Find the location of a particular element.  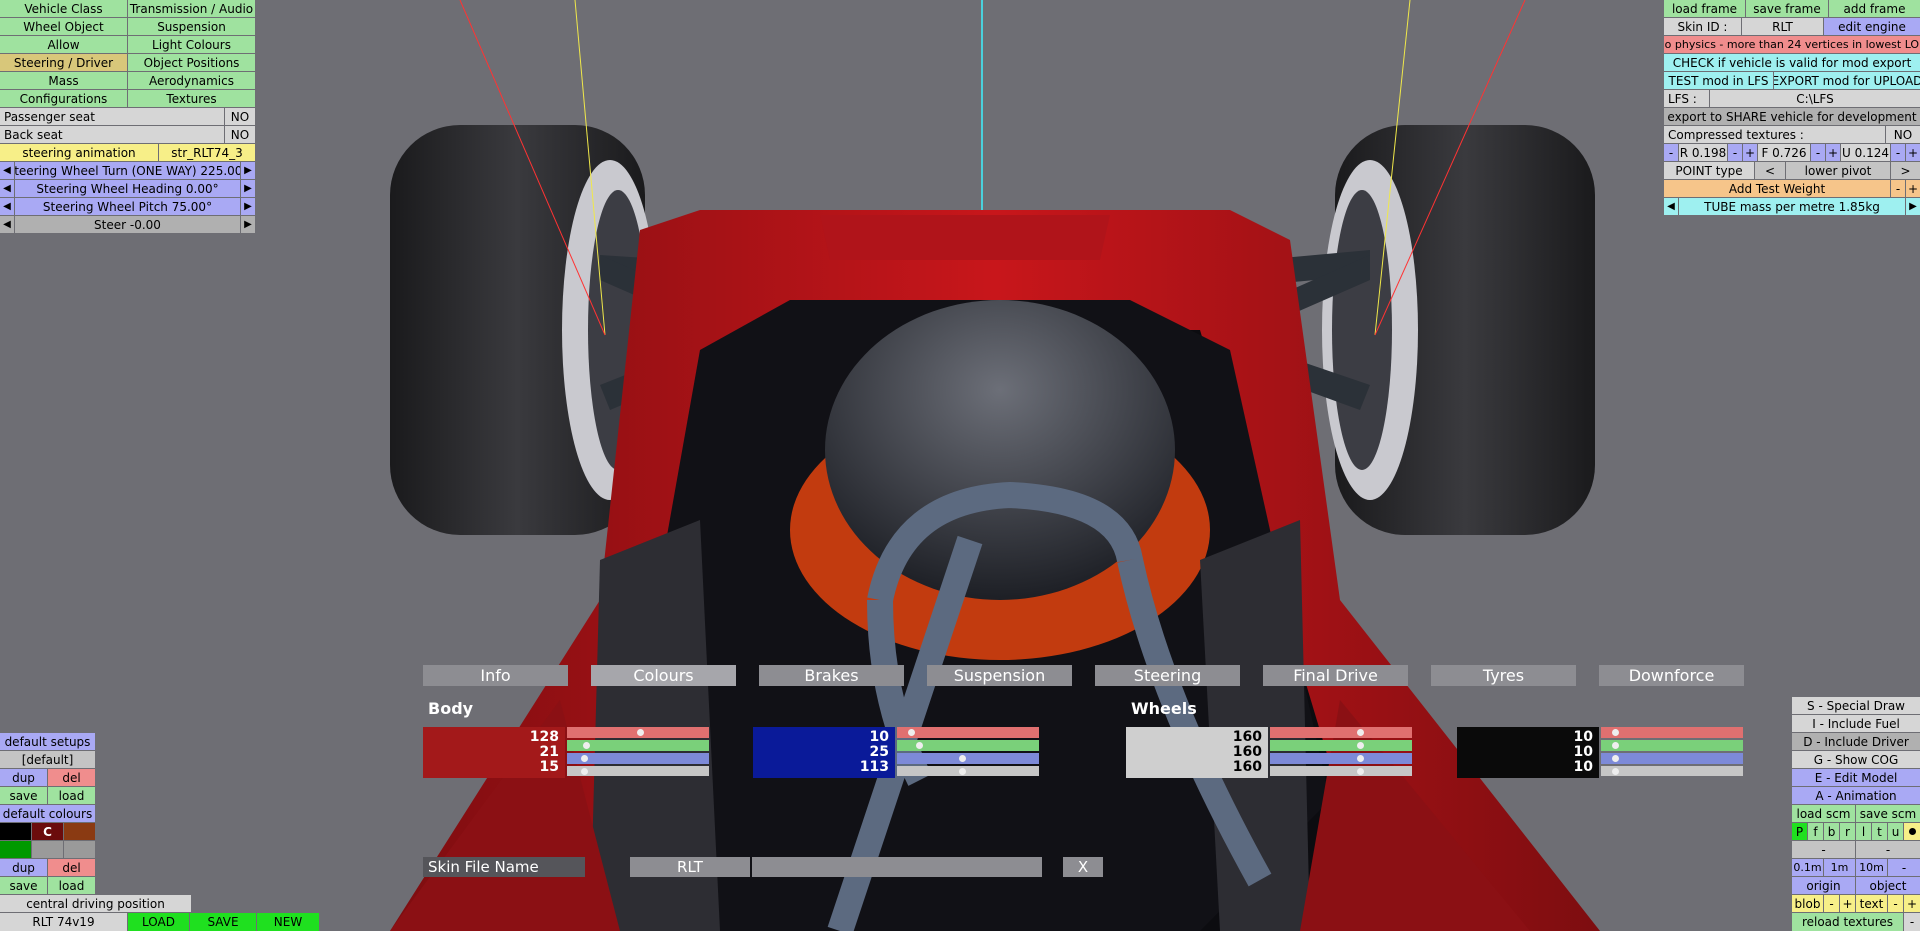

r-value: R 0.198 is located at coordinates (1703, 152).